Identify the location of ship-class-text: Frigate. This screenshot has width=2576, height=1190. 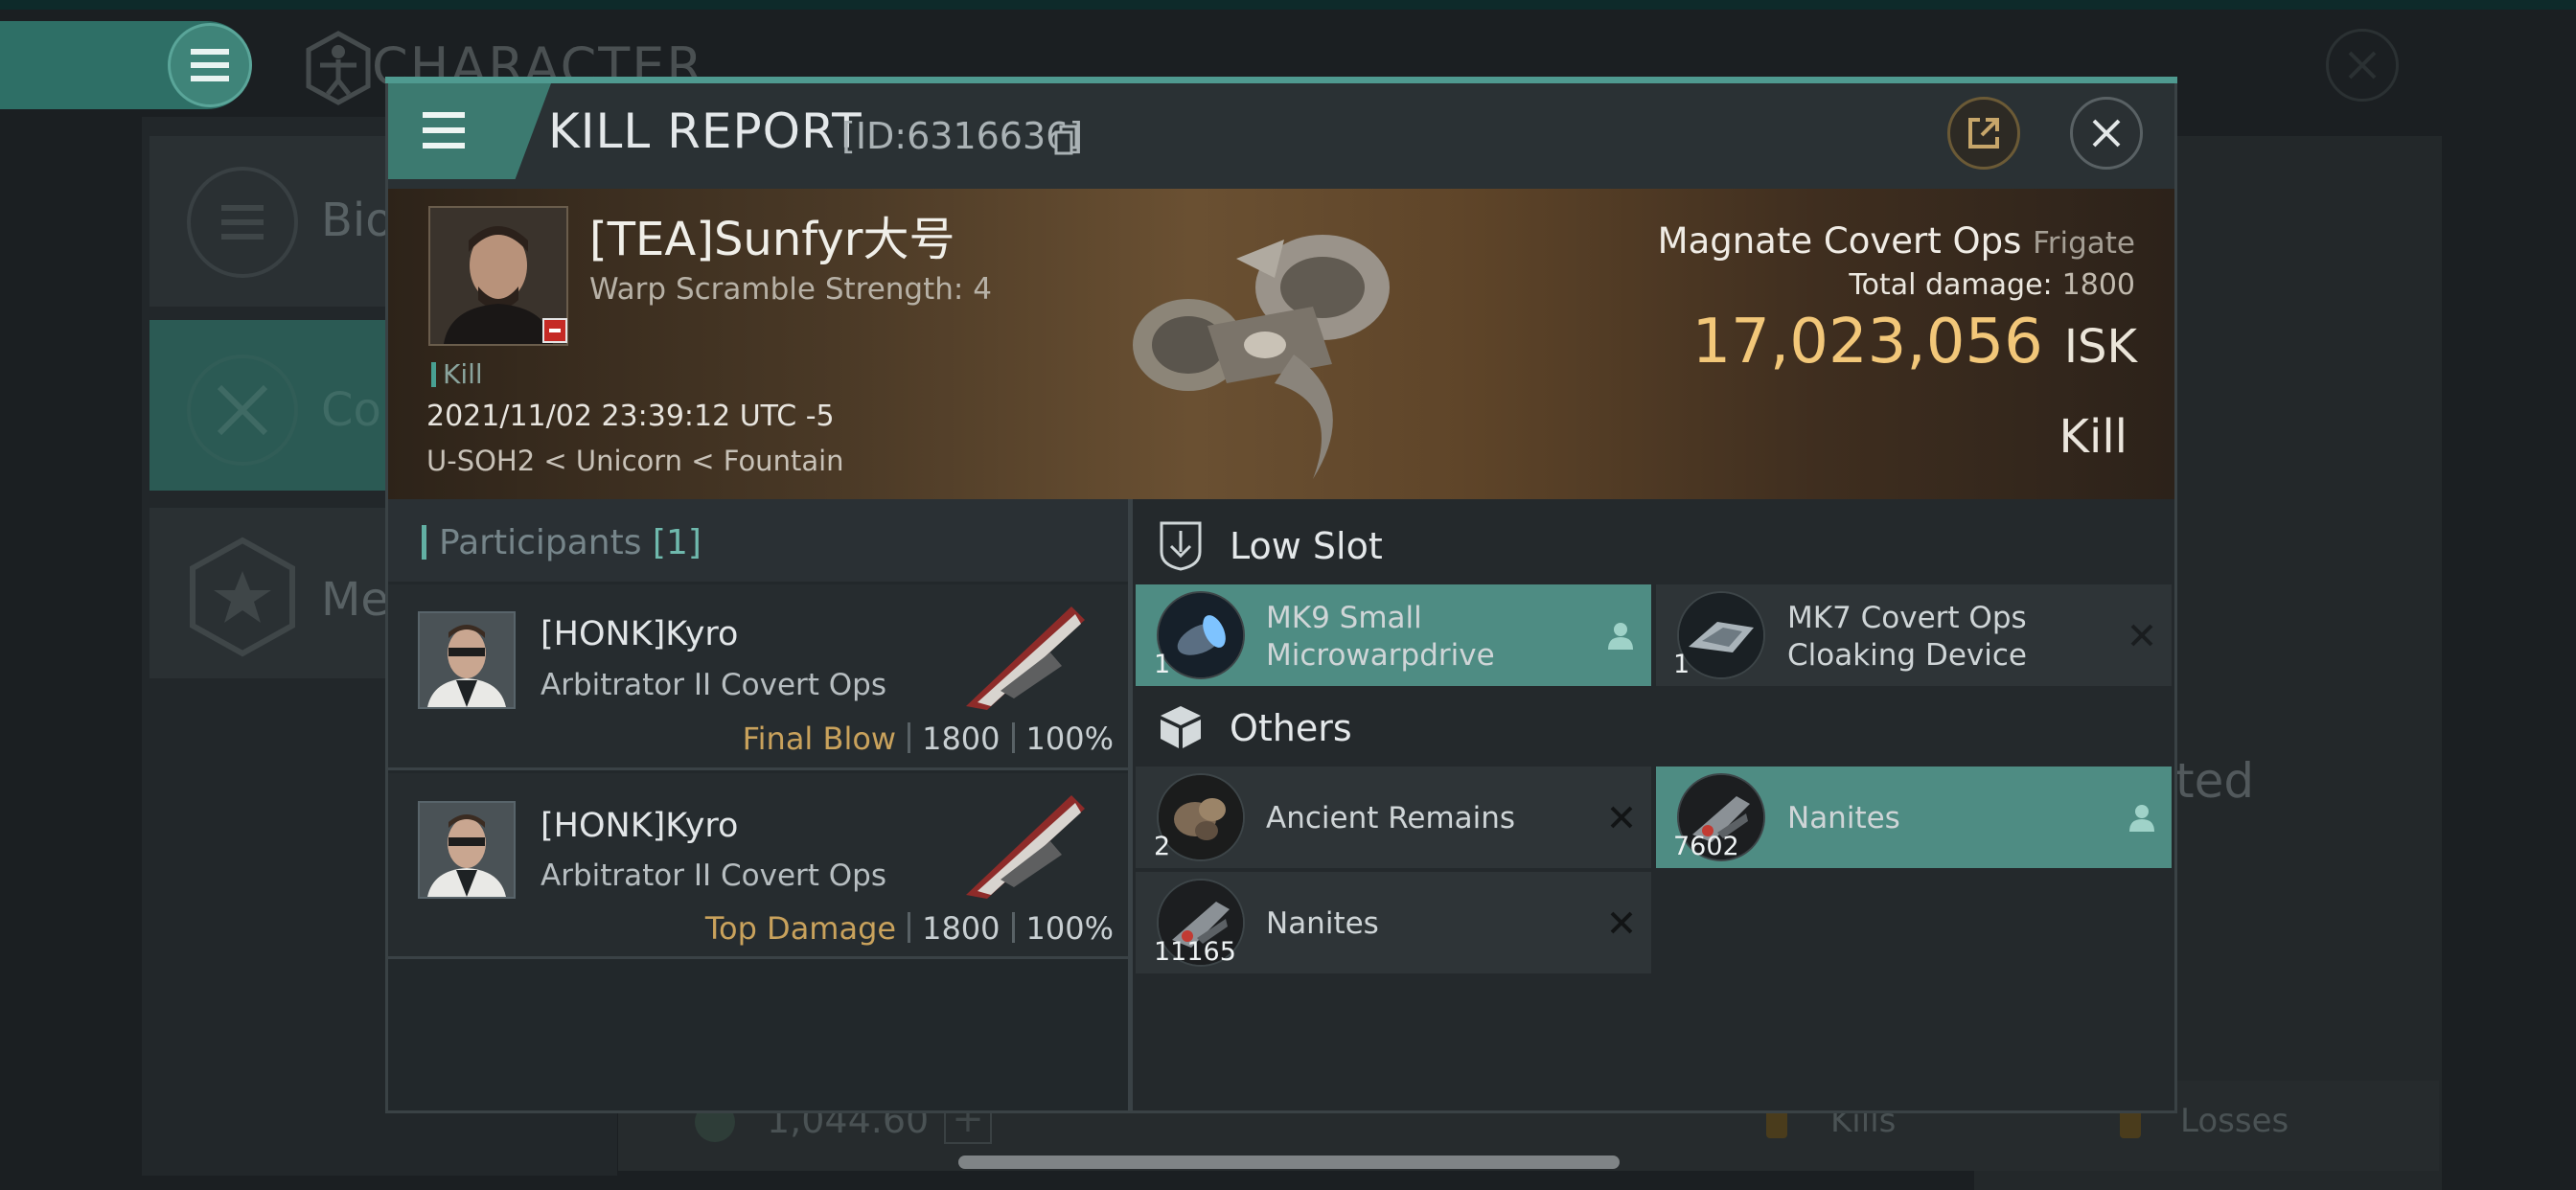
(2084, 244).